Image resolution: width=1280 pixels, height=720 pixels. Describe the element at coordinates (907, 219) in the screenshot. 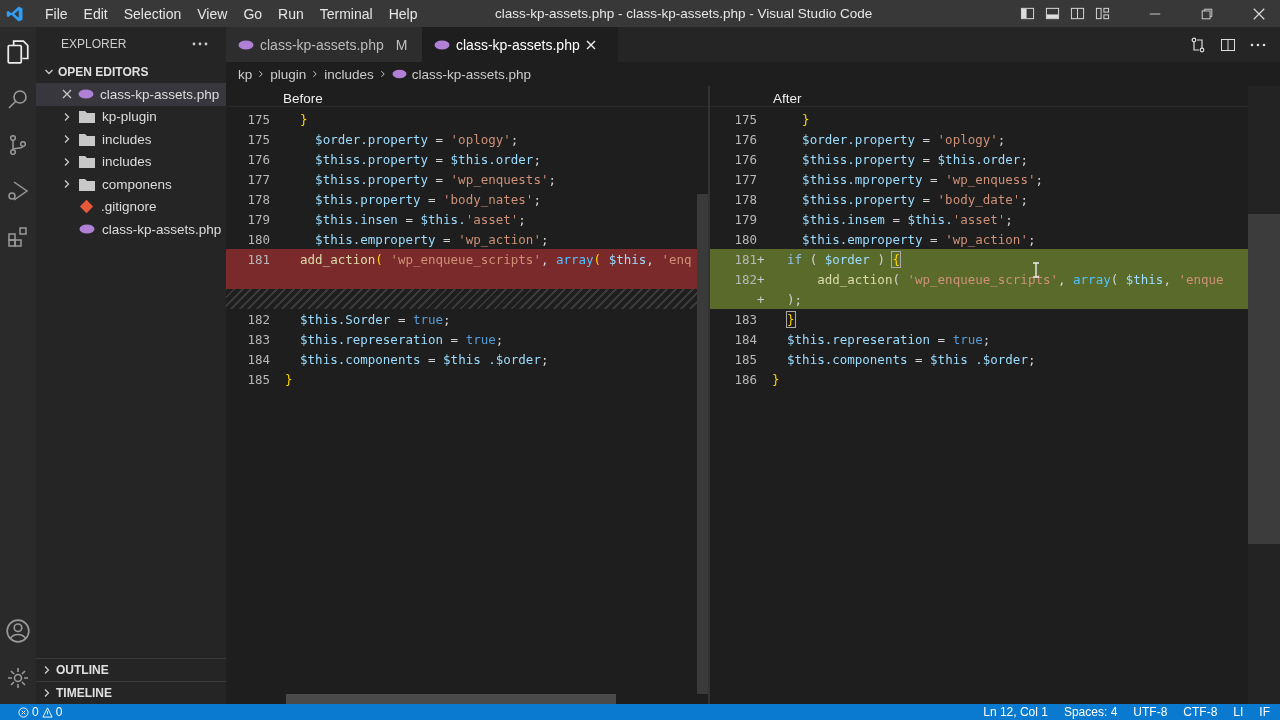

I see `code-line: $this.insem = $this.'asset';` at that location.